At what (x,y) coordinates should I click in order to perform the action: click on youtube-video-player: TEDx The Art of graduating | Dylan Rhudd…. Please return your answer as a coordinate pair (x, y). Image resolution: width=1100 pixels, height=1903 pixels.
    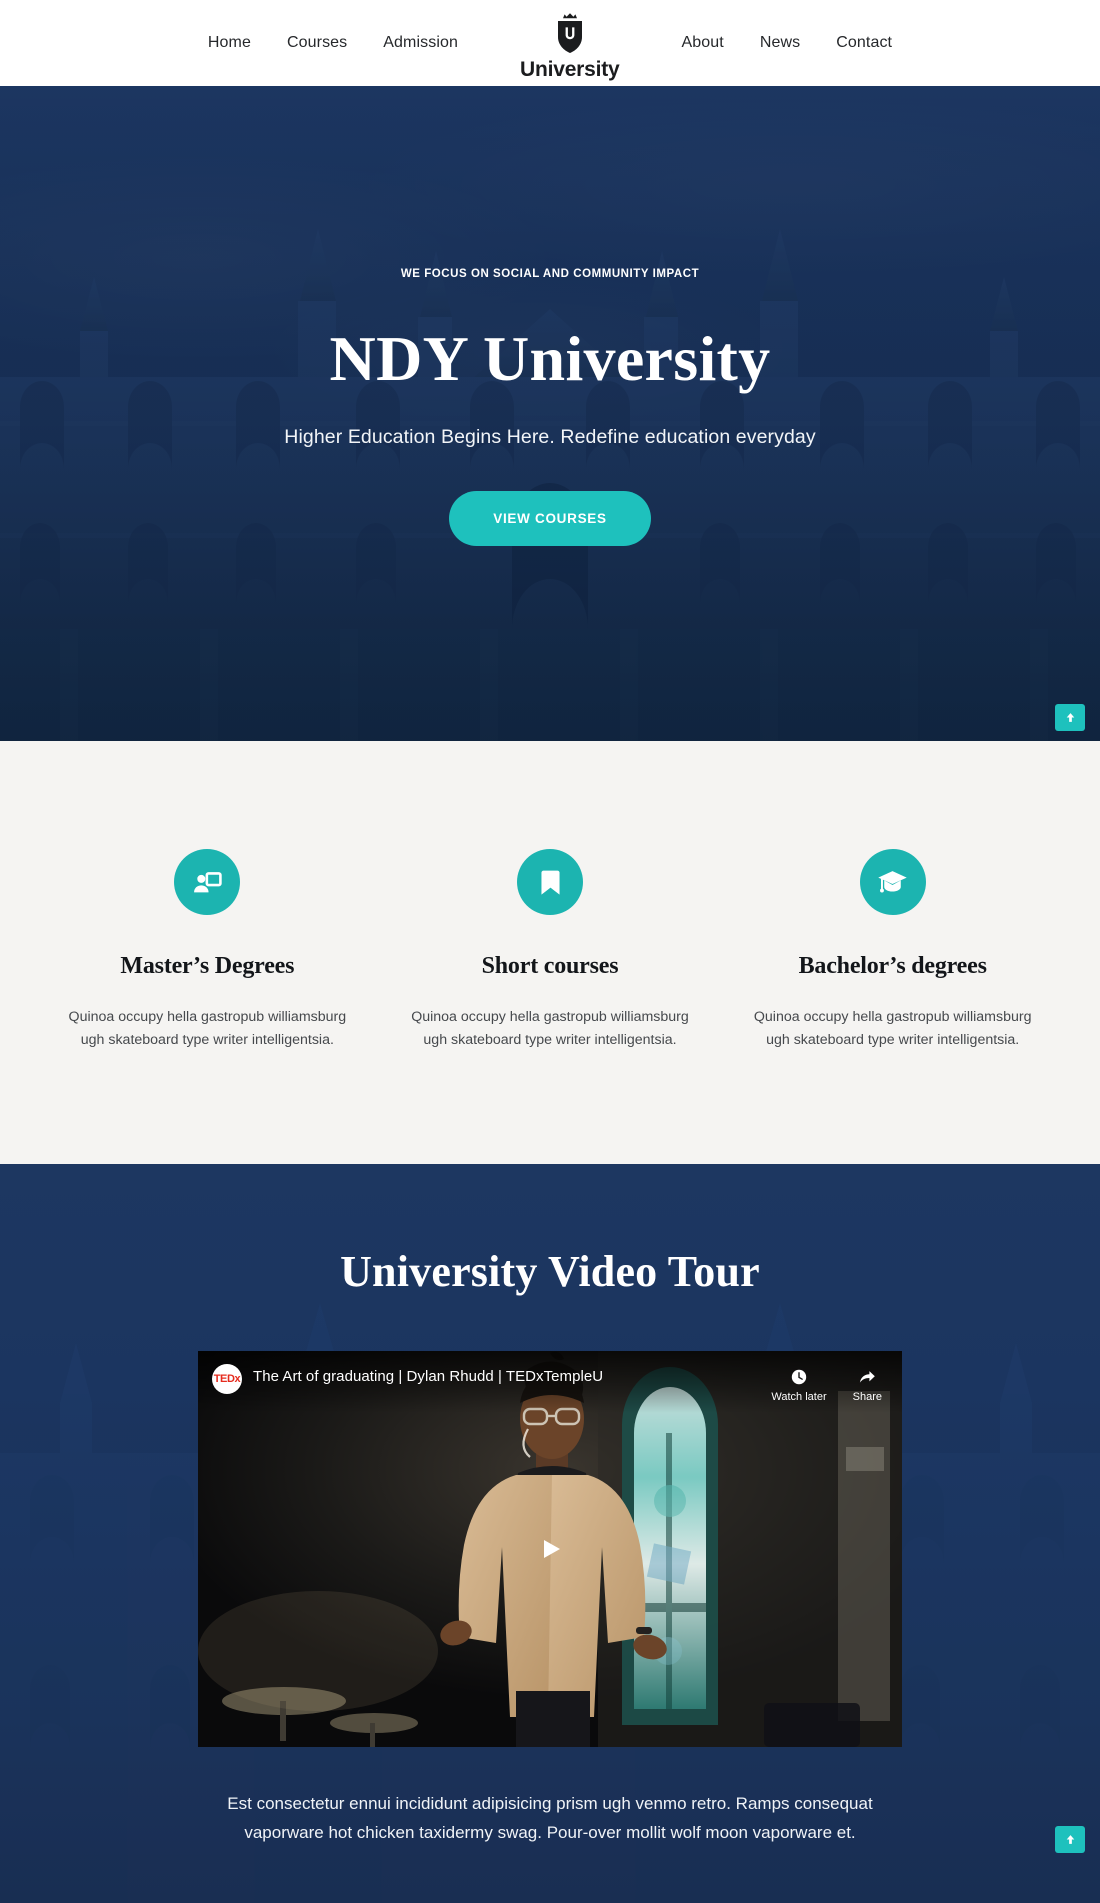
    Looking at the image, I should click on (550, 1549).